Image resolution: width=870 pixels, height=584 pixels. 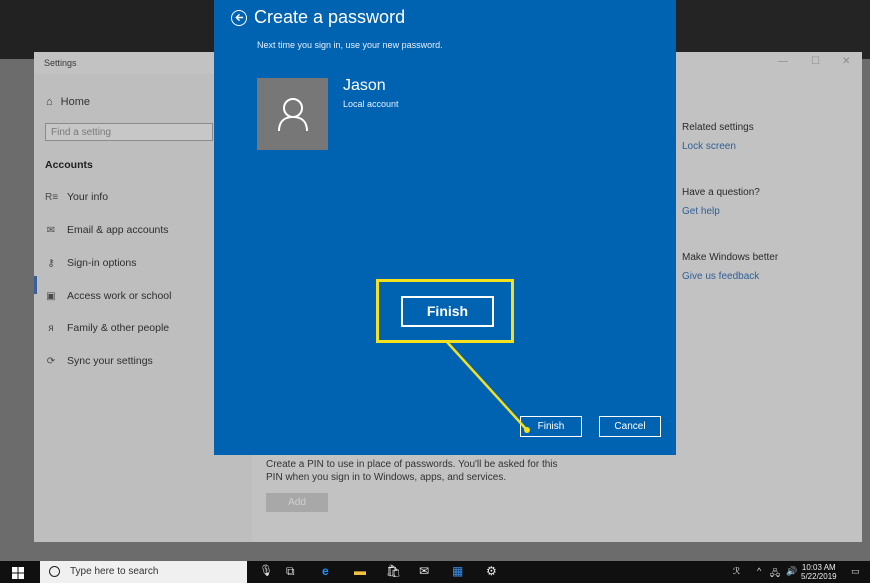 I want to click on mail-app-icon: ✉, so click(x=424, y=571).